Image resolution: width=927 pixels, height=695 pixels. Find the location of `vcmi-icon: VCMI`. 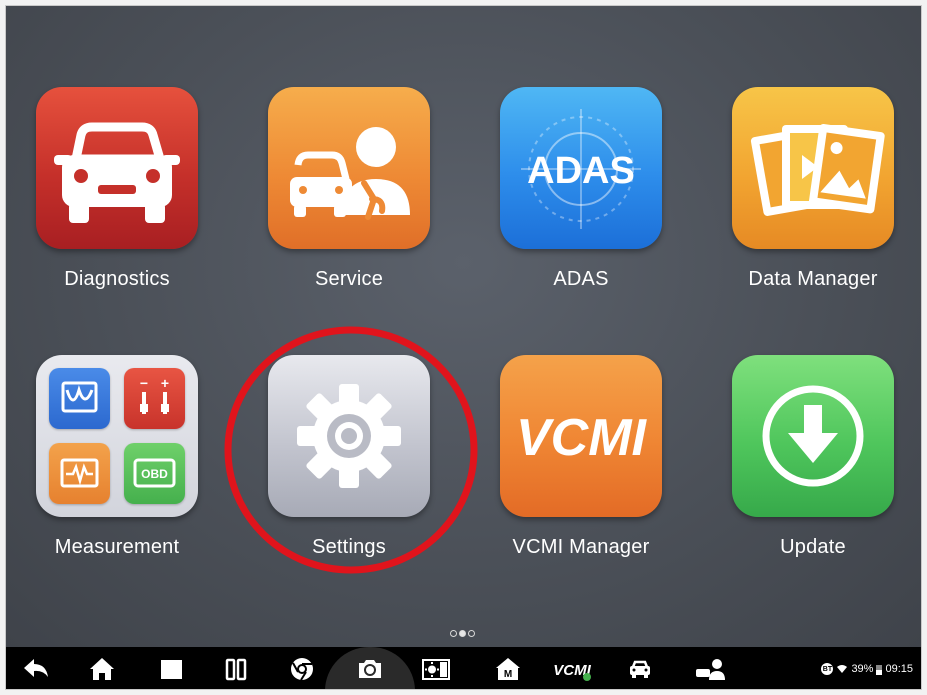

vcmi-icon: VCMI is located at coordinates (581, 436).